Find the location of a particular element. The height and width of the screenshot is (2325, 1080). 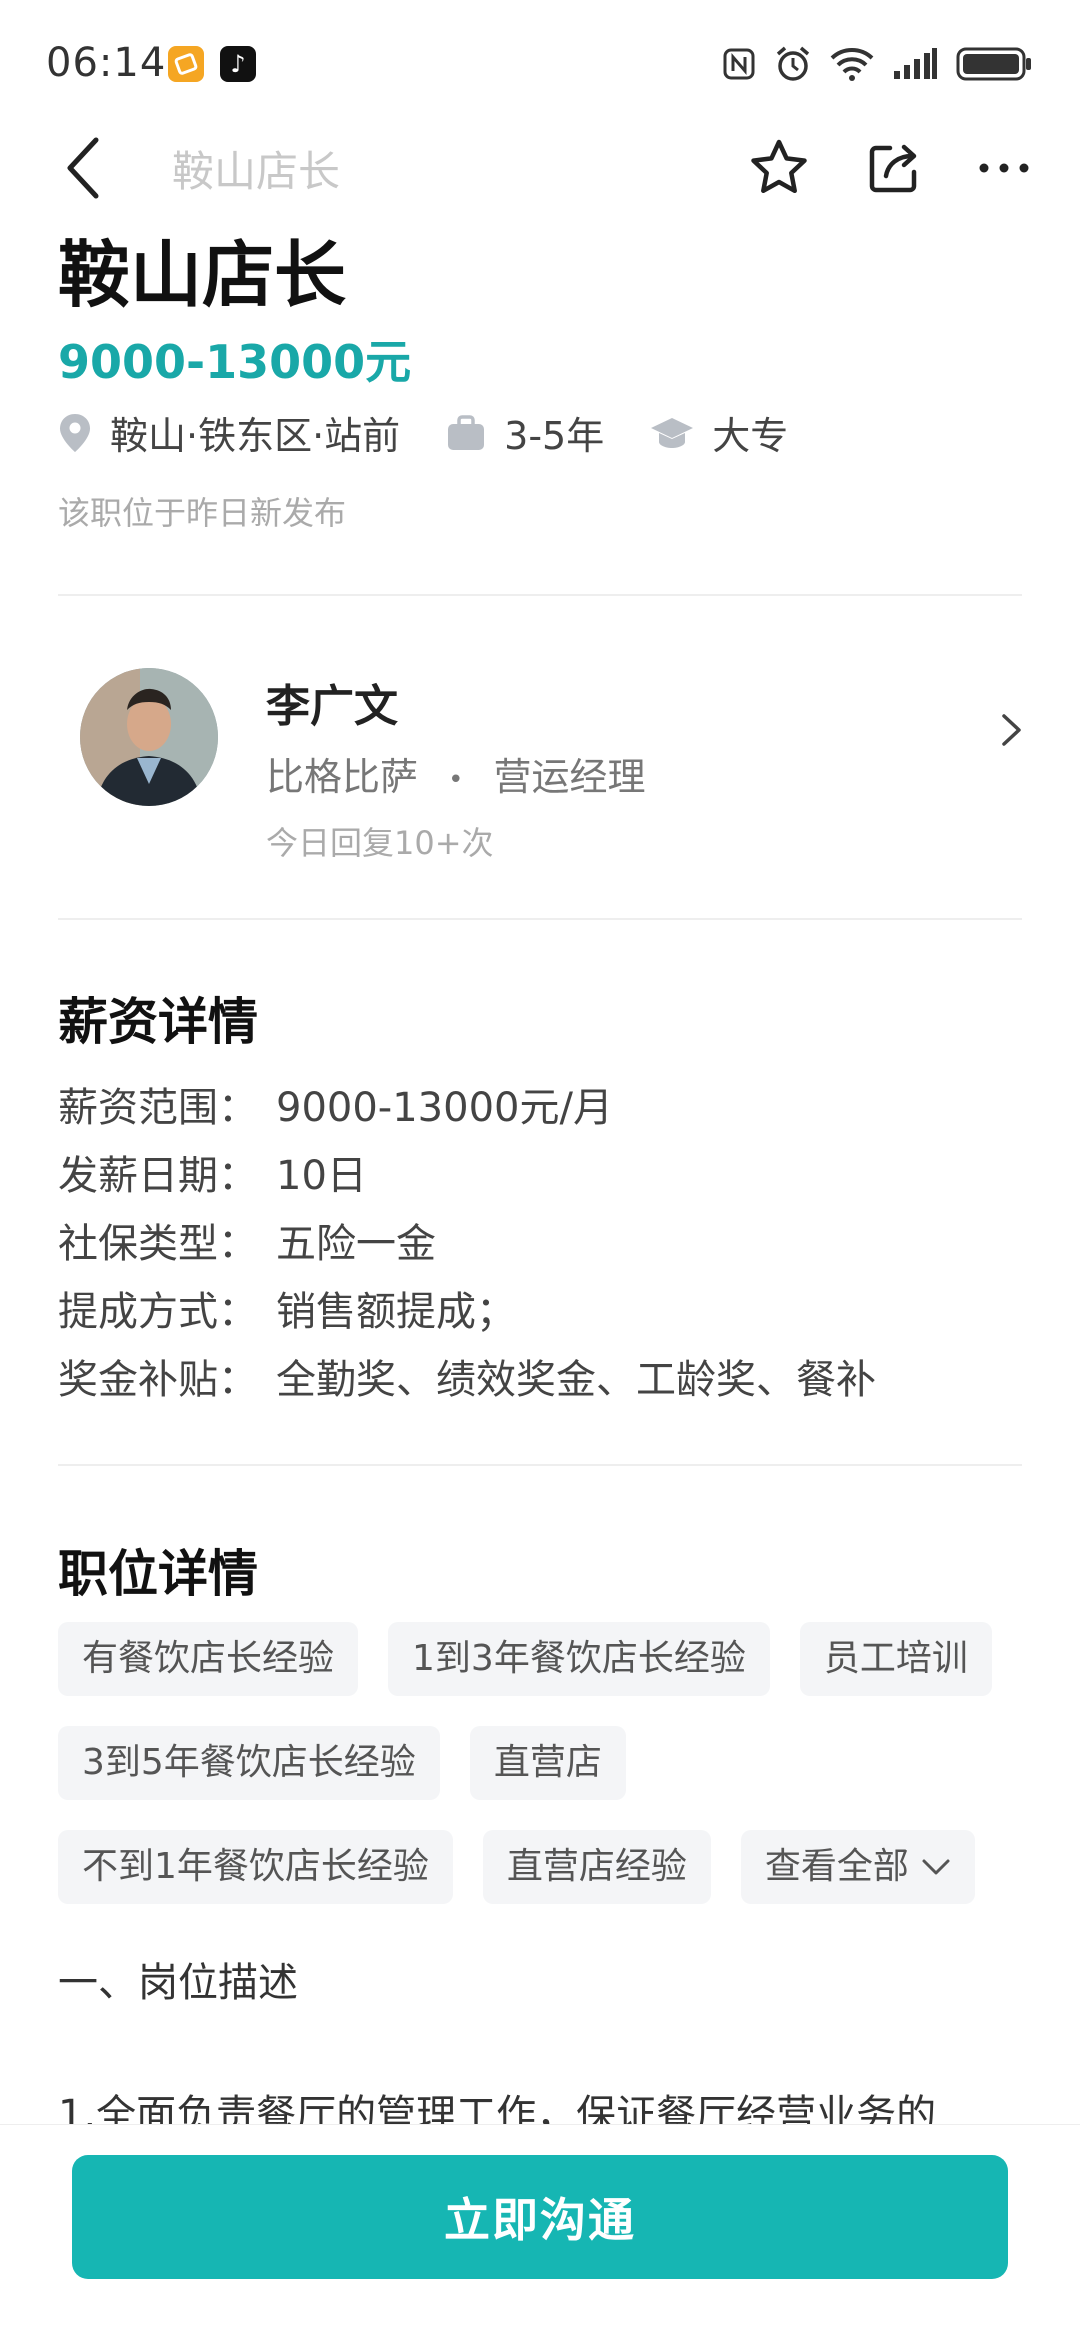

salary-row-value: 9000-13000元/月 is located at coordinates (444, 1108).